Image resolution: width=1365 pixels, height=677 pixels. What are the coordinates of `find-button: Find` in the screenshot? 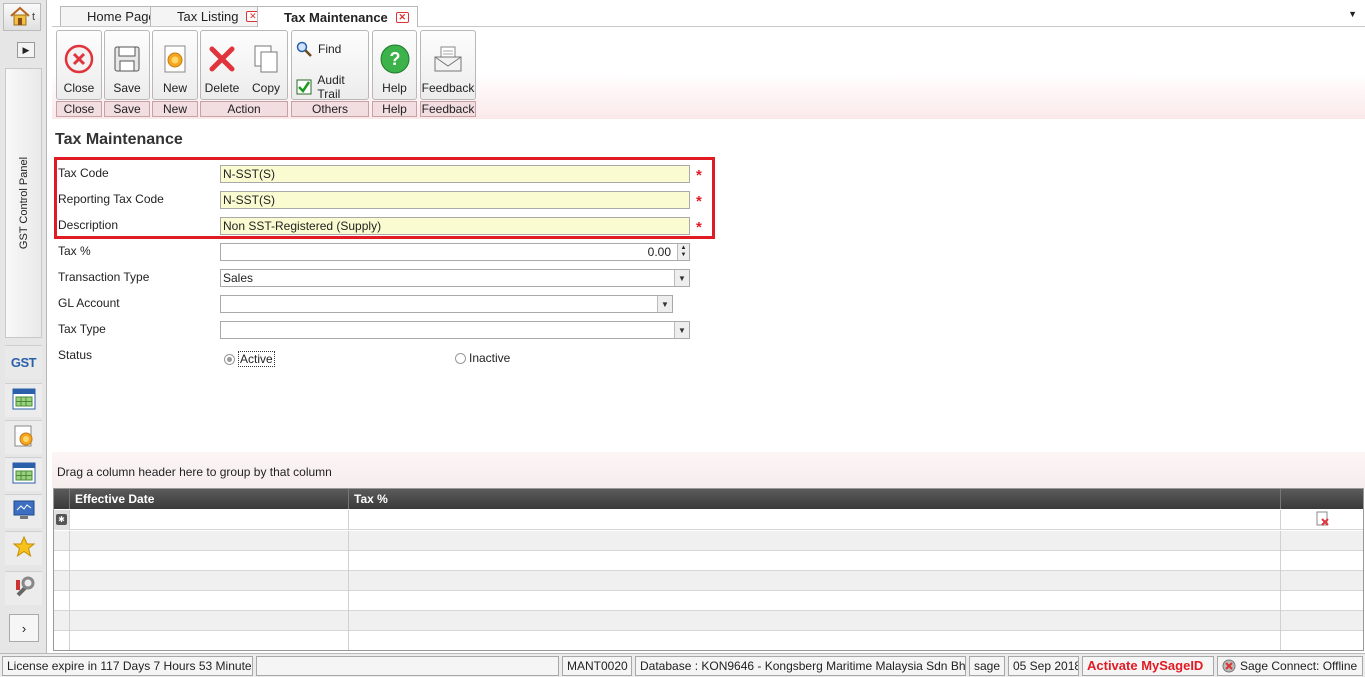 It's located at (318, 49).